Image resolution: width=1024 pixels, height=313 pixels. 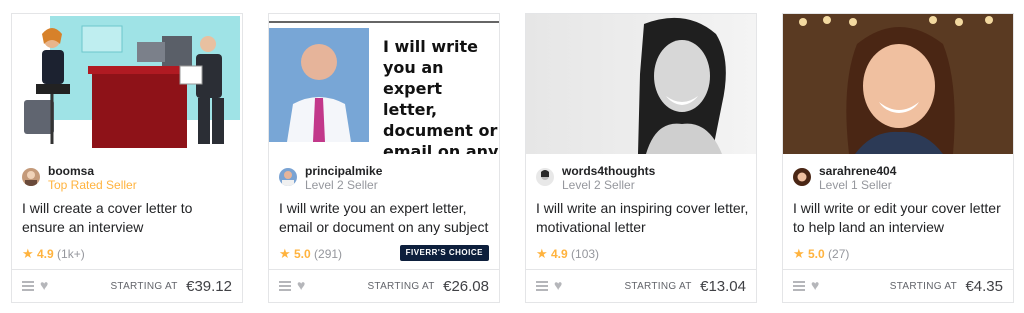 What do you see at coordinates (343, 171) in the screenshot?
I see `seller-name: principalmike` at bounding box center [343, 171].